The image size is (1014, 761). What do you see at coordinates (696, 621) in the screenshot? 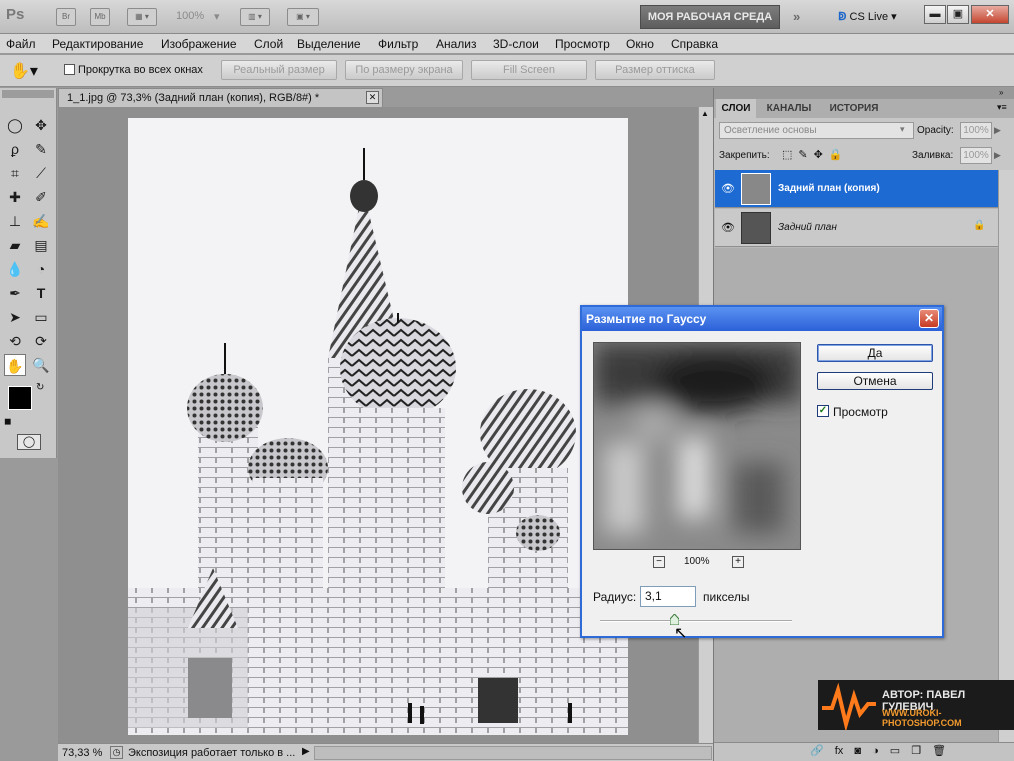
I see `radius-slider-track` at bounding box center [696, 621].